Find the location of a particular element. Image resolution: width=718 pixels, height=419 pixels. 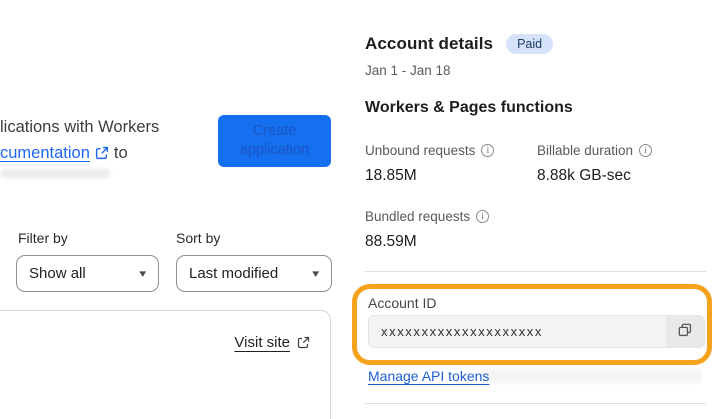

filter-select: Show all ▾ is located at coordinates (87, 273).